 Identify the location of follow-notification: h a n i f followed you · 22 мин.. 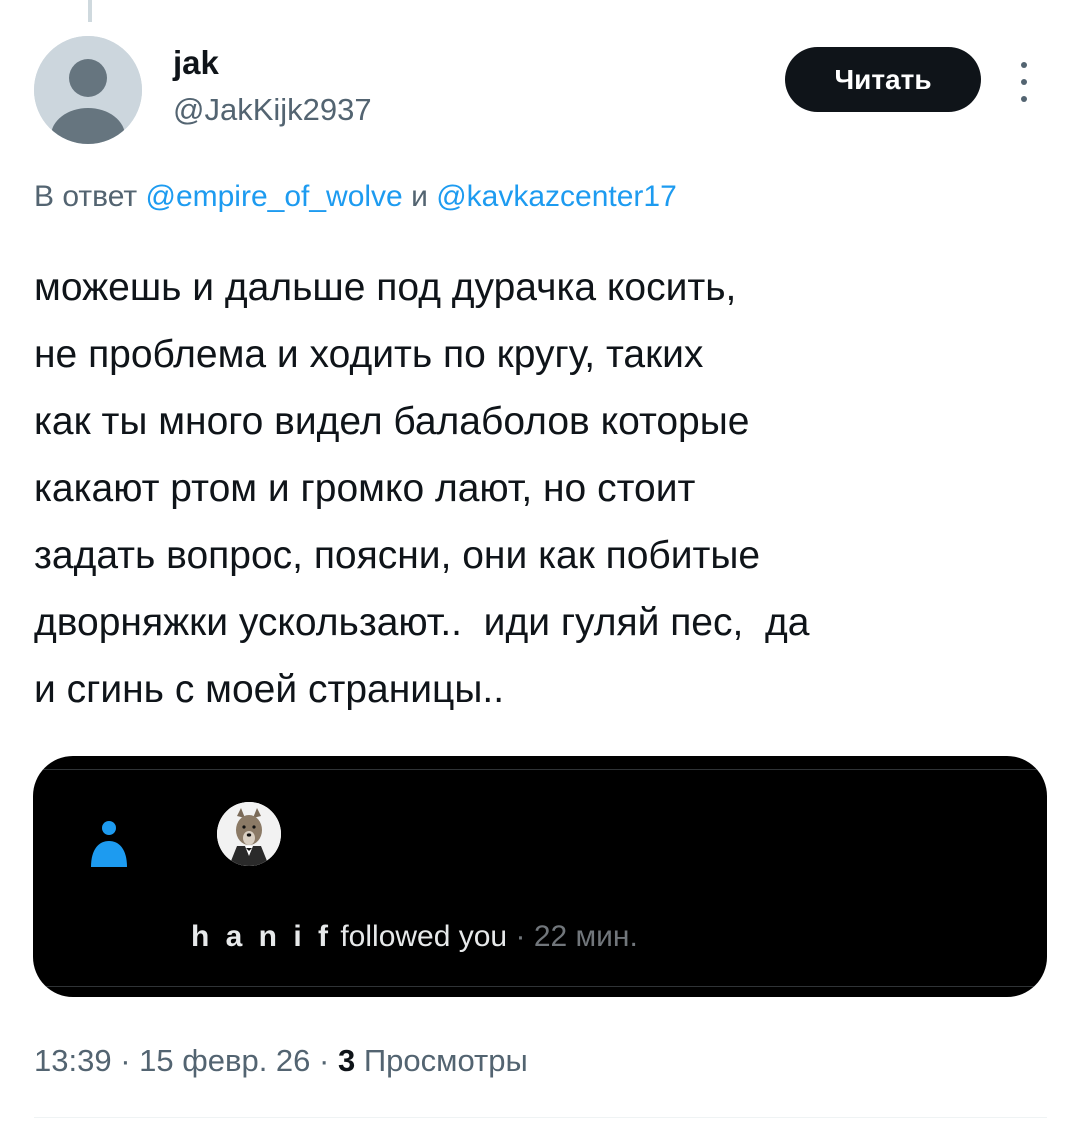
(414, 937).